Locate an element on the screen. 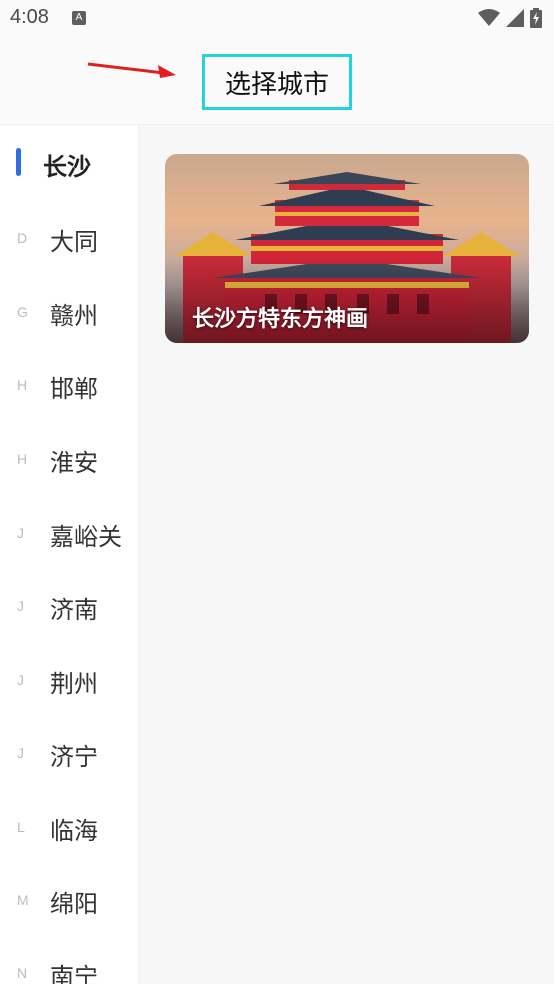 This screenshot has height=984, width=554. page-title: 选择城市 is located at coordinates (277, 82).